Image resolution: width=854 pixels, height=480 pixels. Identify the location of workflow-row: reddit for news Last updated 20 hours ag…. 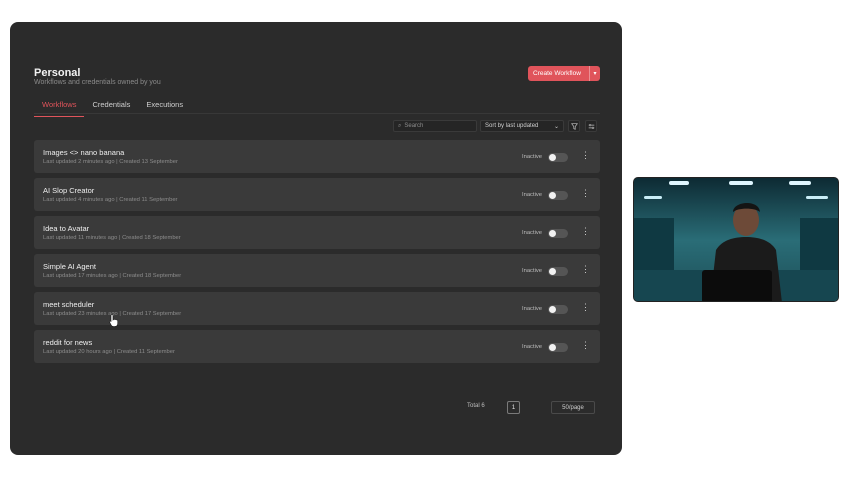
(317, 346).